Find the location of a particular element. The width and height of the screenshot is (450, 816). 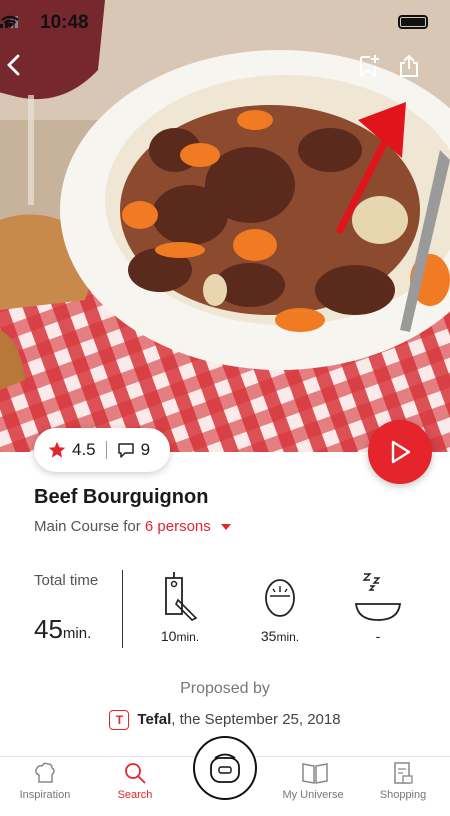

play-icon is located at coordinates (401, 452).